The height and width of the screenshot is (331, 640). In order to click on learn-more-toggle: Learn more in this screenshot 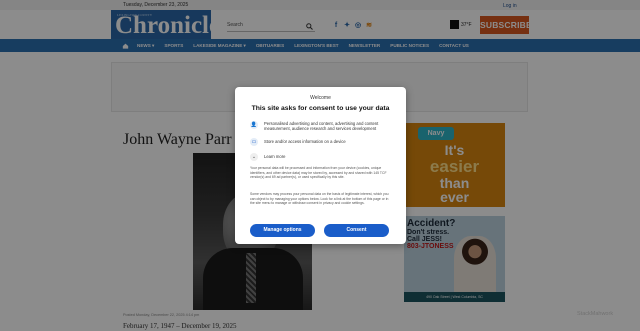, I will do `click(274, 156)`.